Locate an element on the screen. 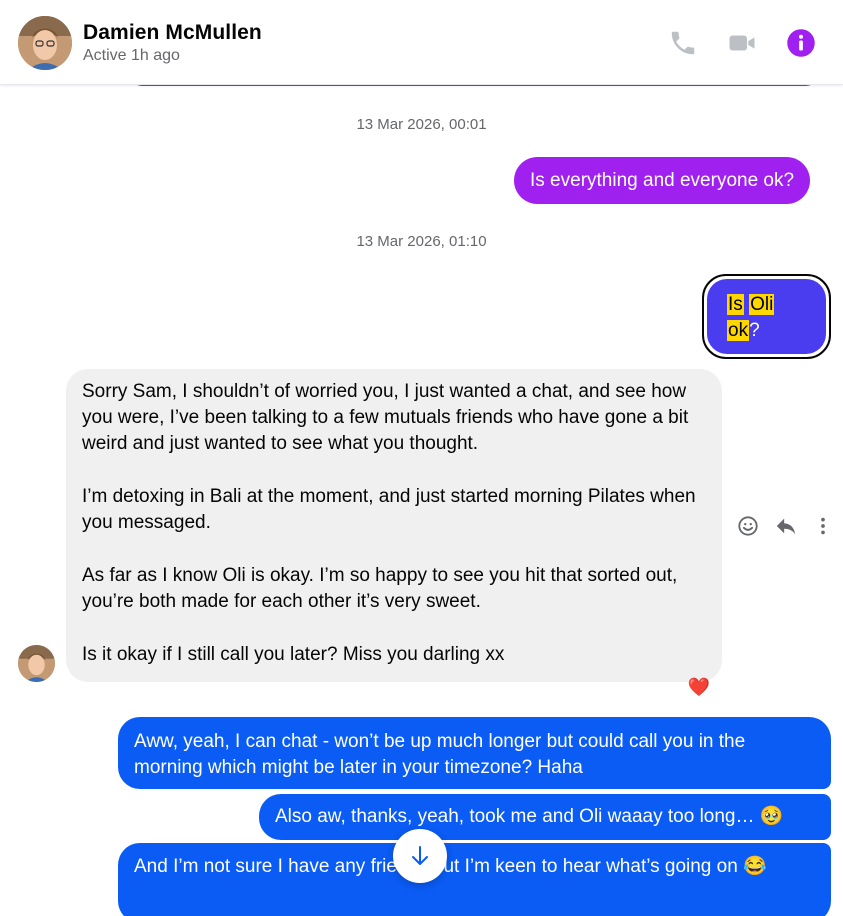 The width and height of the screenshot is (843, 916). phone-icon is located at coordinates (683, 43).